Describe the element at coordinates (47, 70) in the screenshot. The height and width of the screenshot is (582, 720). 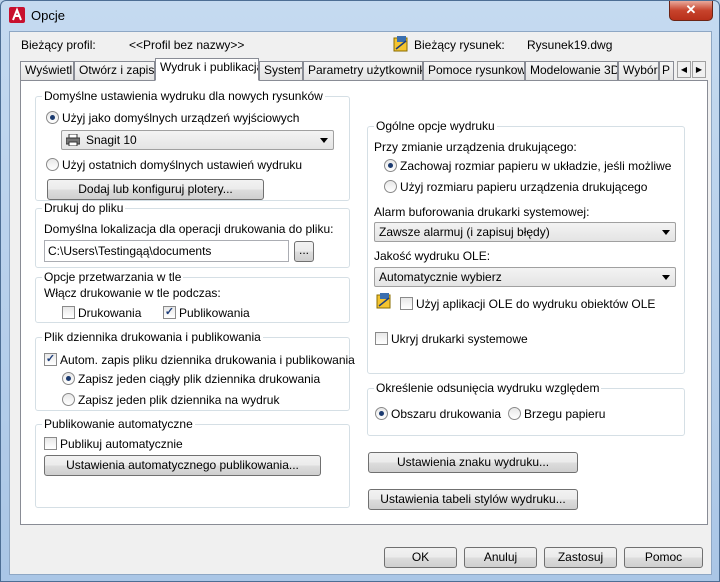
I see `tab-display: Wyświetl` at that location.